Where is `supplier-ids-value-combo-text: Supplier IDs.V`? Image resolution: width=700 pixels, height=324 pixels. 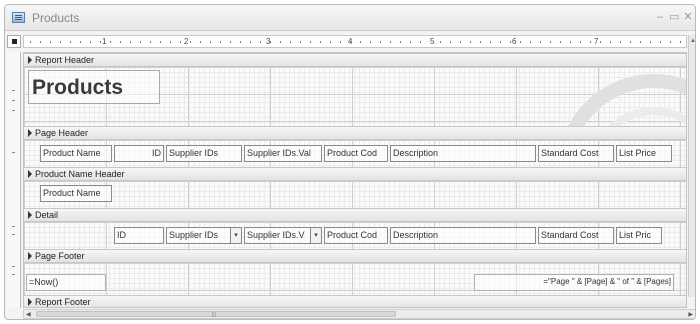 supplier-ids-value-combo-text: Supplier IDs.V is located at coordinates (276, 235).